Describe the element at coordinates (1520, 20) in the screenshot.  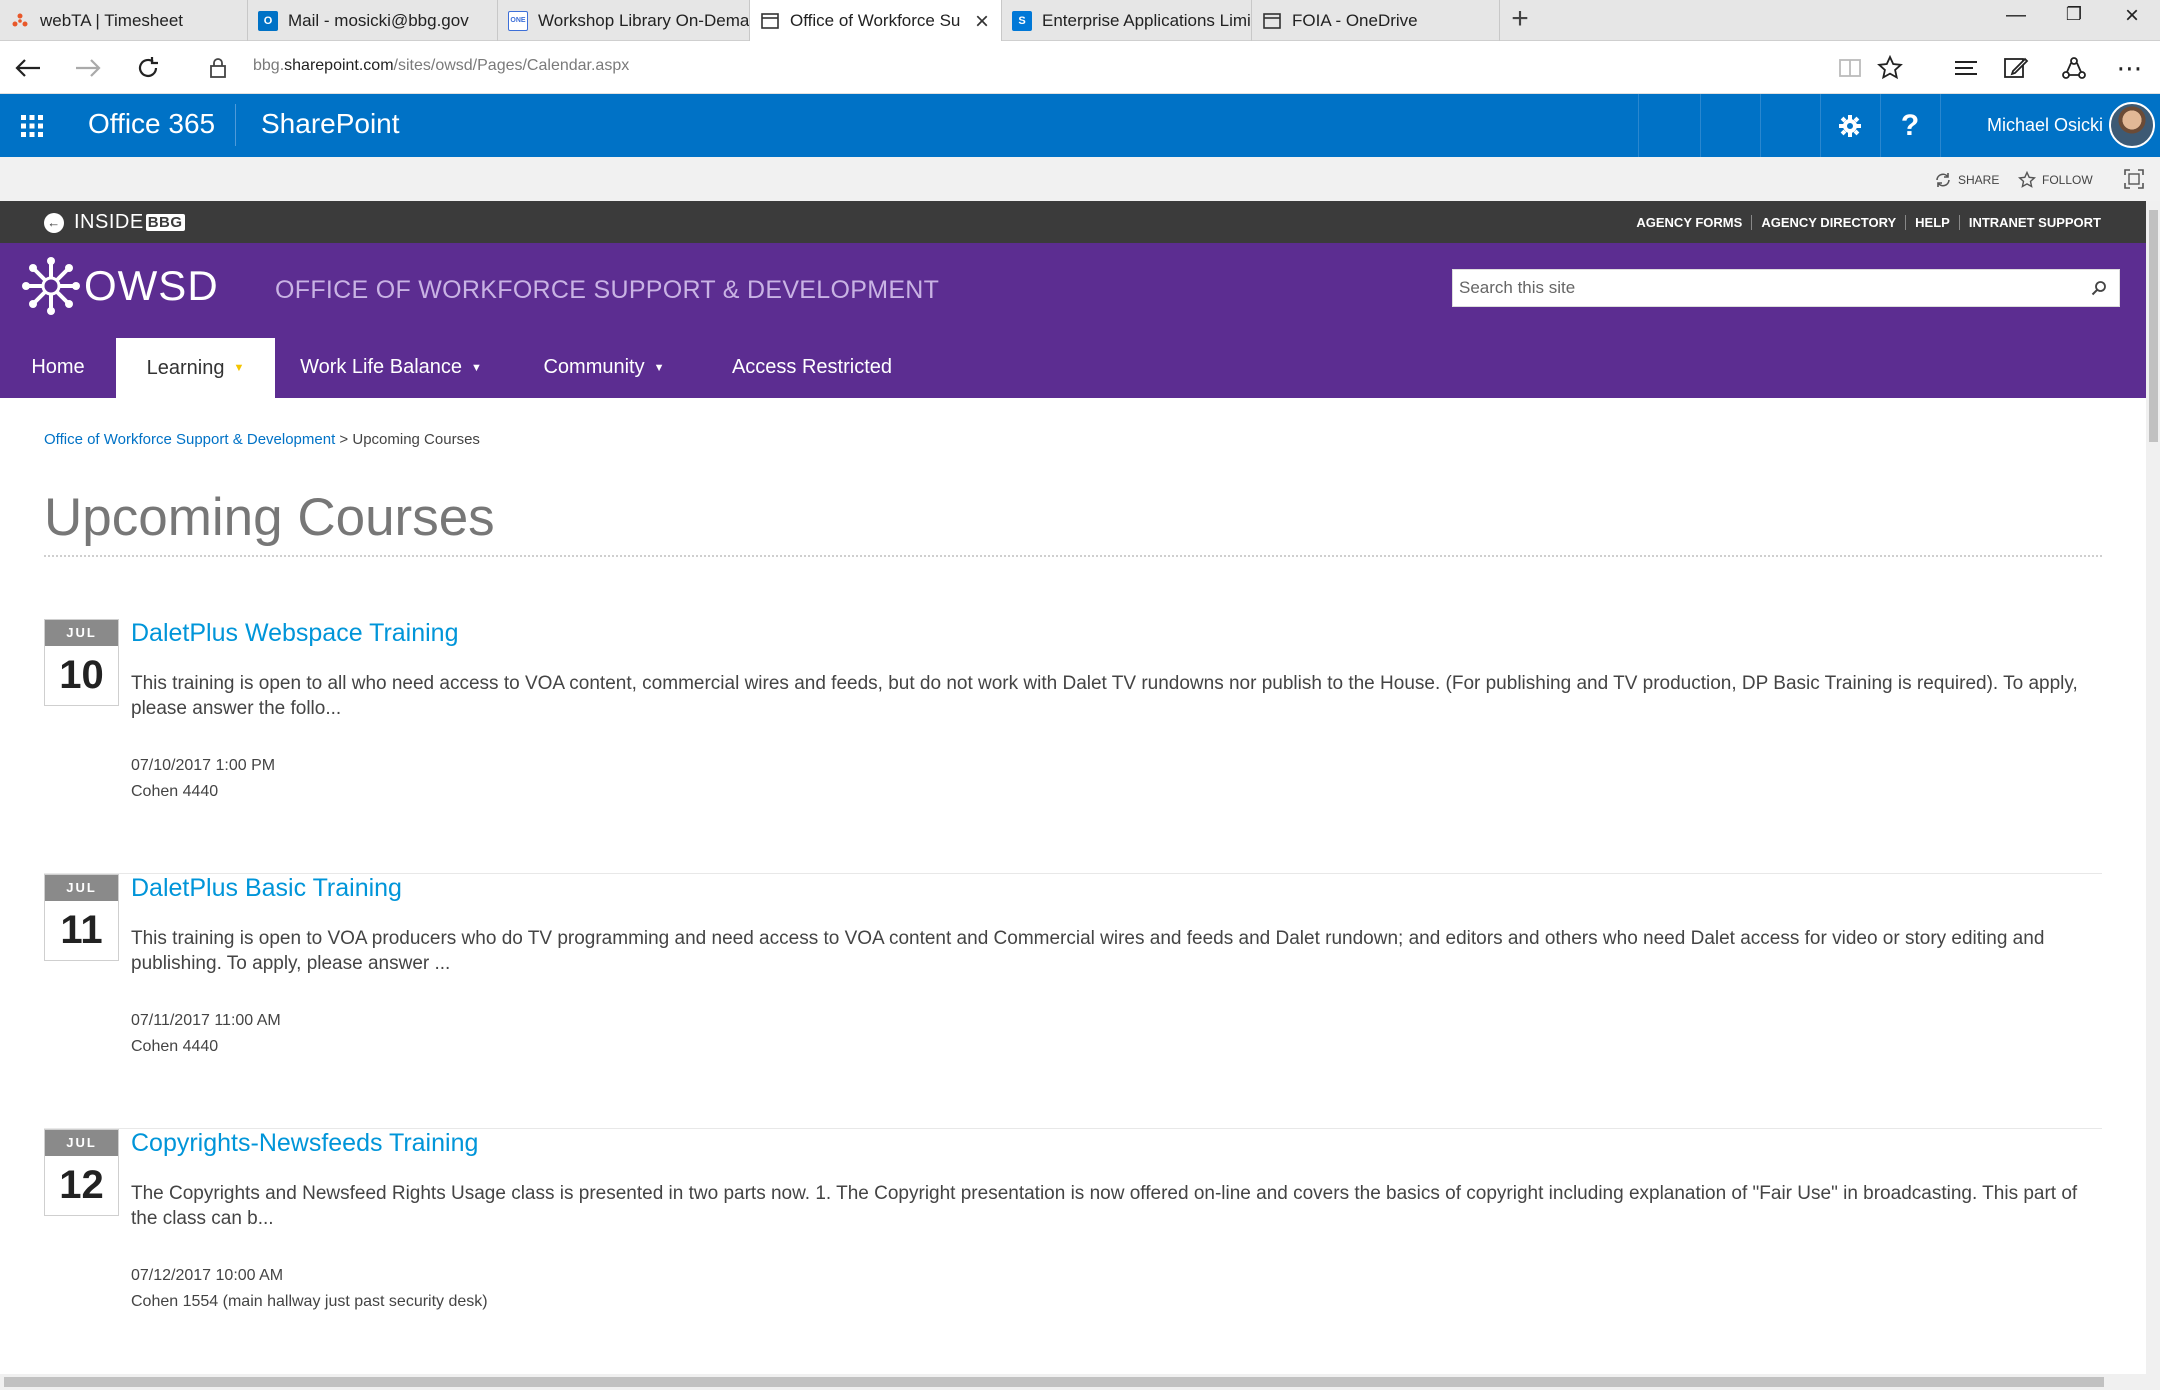
I see `new-tab-button: +` at that location.